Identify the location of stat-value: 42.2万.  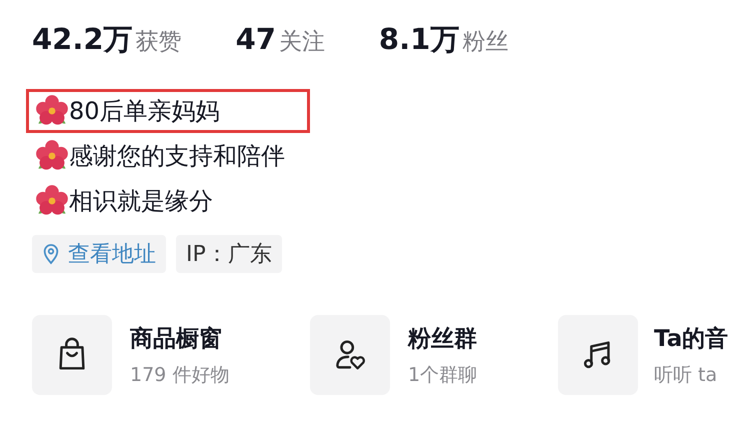
(82, 39).